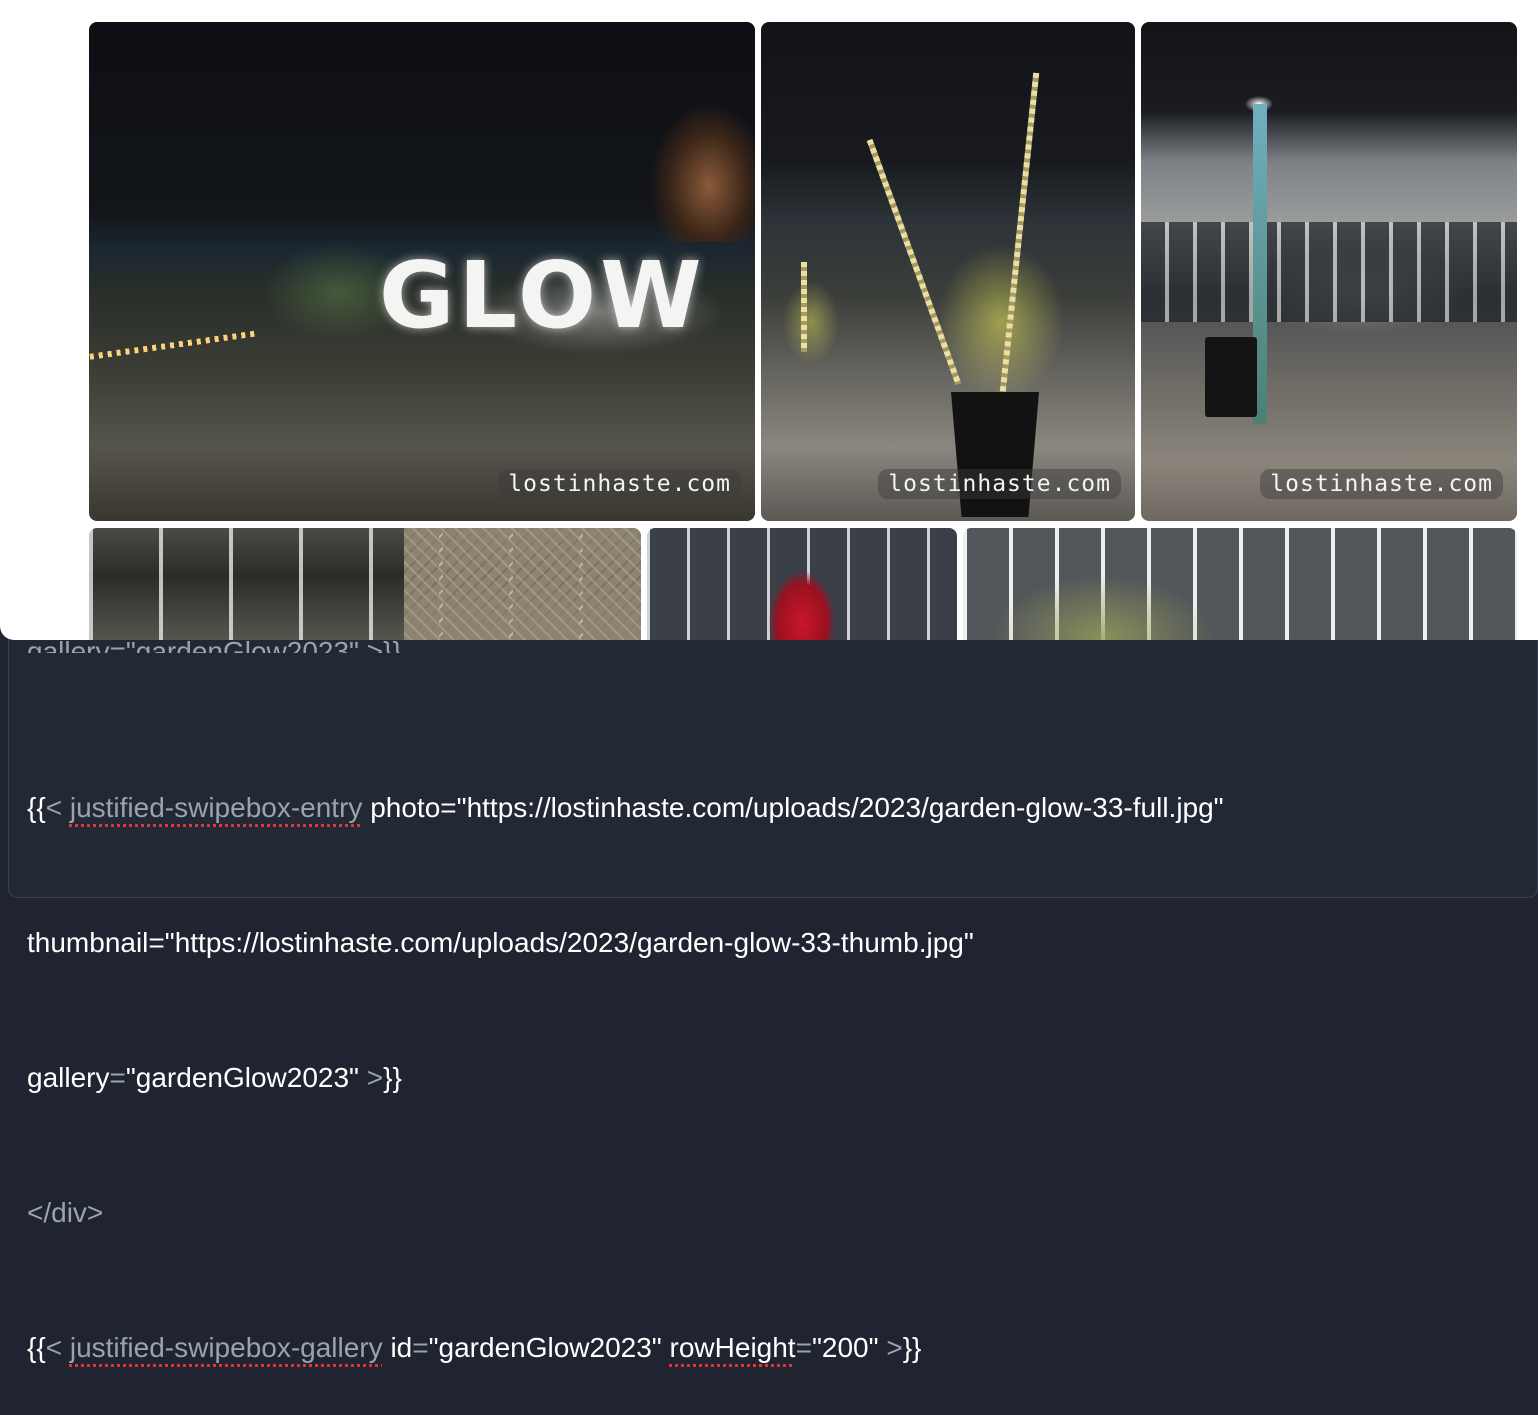 The width and height of the screenshot is (1538, 1415). Describe the element at coordinates (226, 1347) in the screenshot. I see `shortcode-name: justified-swipebox-gallery` at that location.